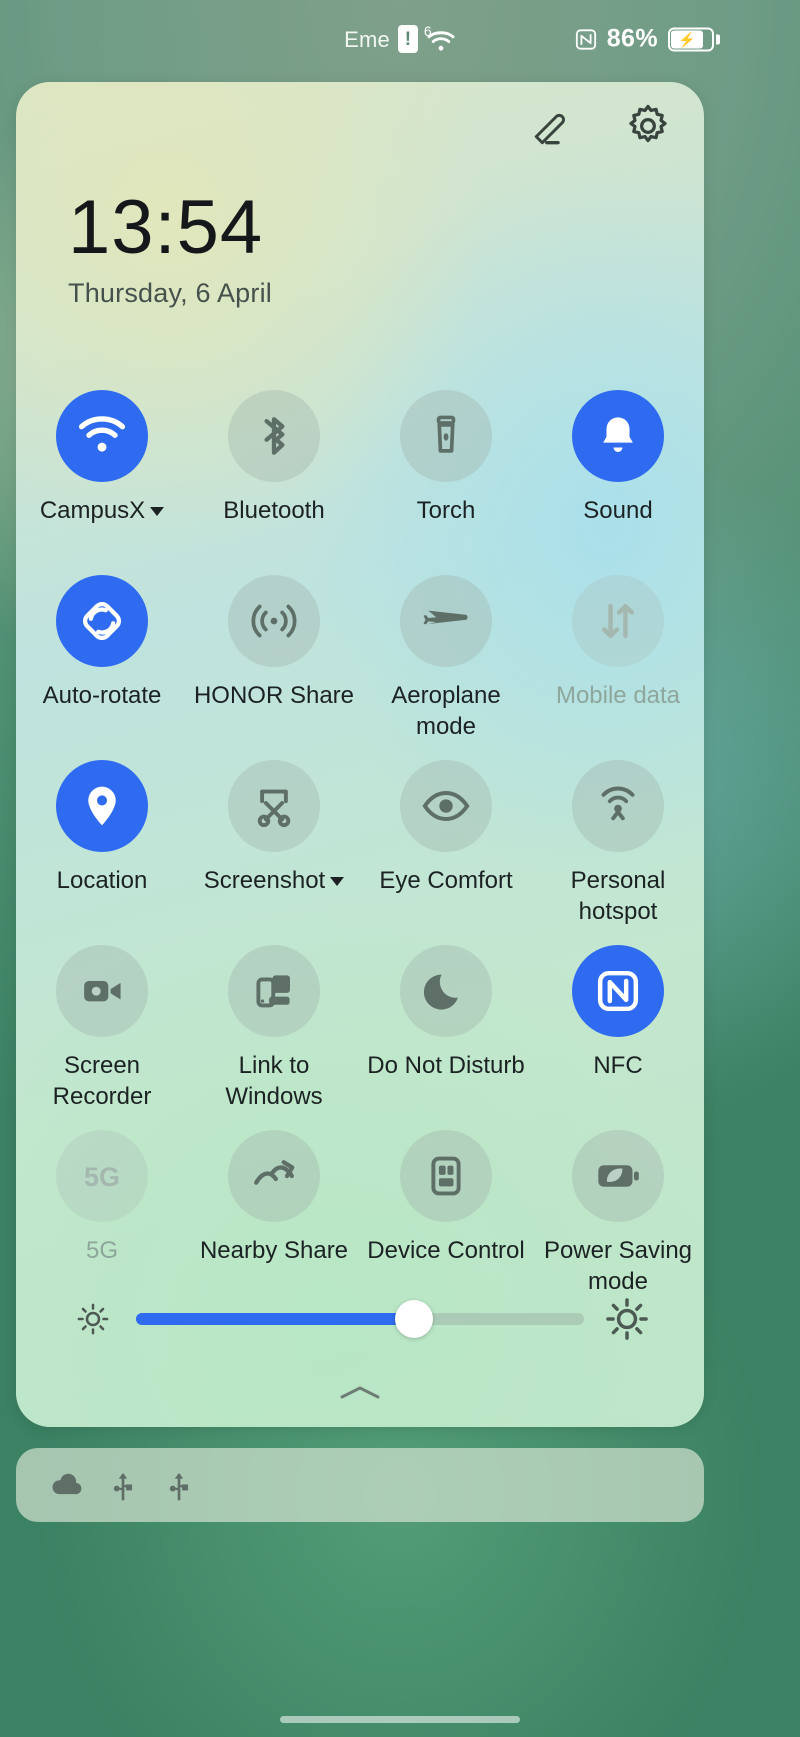  I want to click on quick-tile-bluetooth: Bluetooth, so click(274, 474).